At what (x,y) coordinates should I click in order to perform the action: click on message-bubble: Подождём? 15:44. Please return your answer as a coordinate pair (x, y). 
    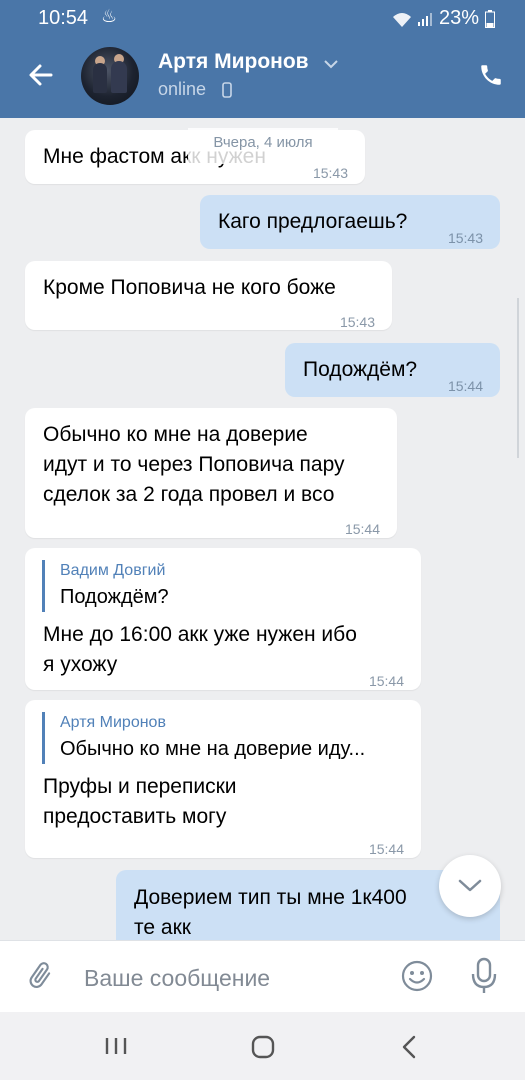
    Looking at the image, I should click on (392, 370).